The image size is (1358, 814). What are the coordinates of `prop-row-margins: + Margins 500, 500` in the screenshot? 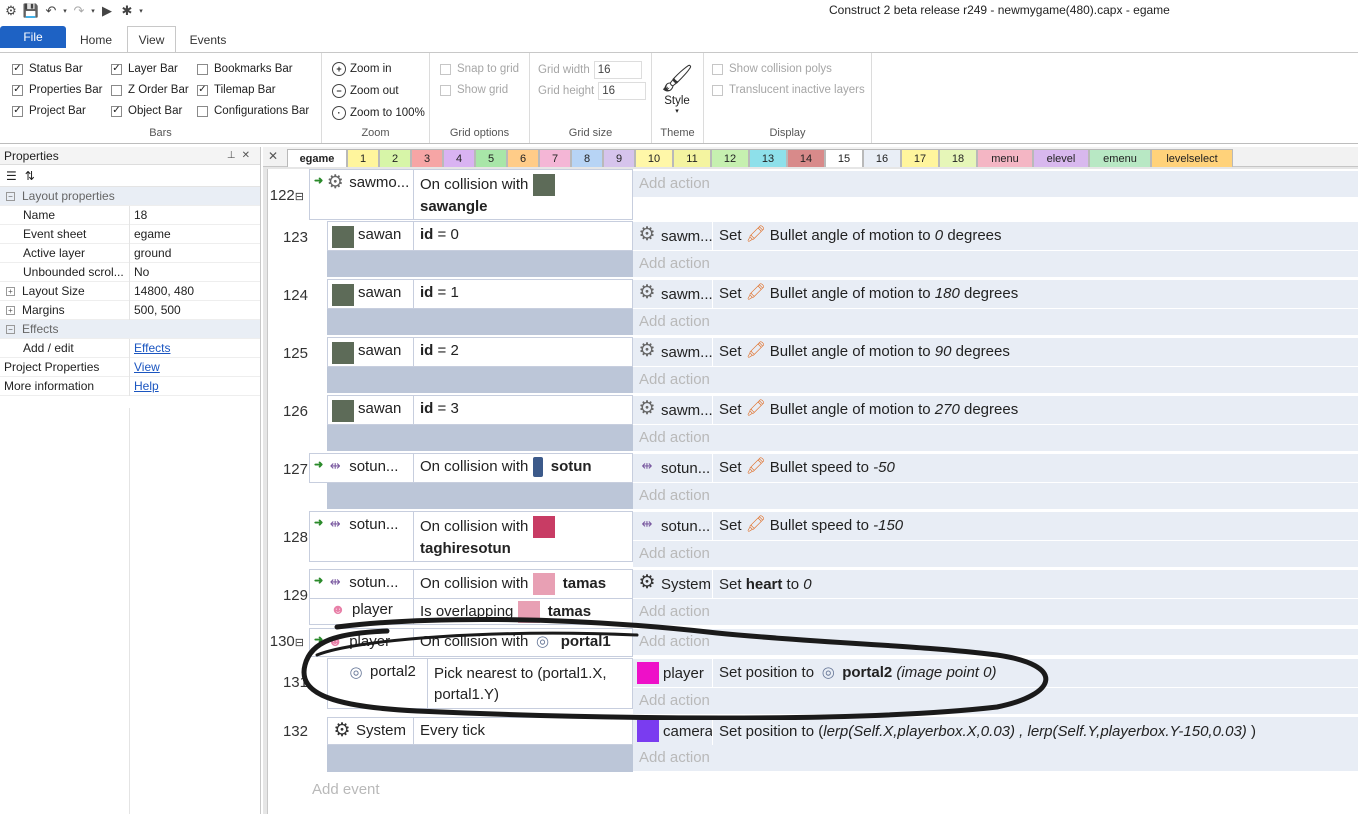 It's located at (130, 310).